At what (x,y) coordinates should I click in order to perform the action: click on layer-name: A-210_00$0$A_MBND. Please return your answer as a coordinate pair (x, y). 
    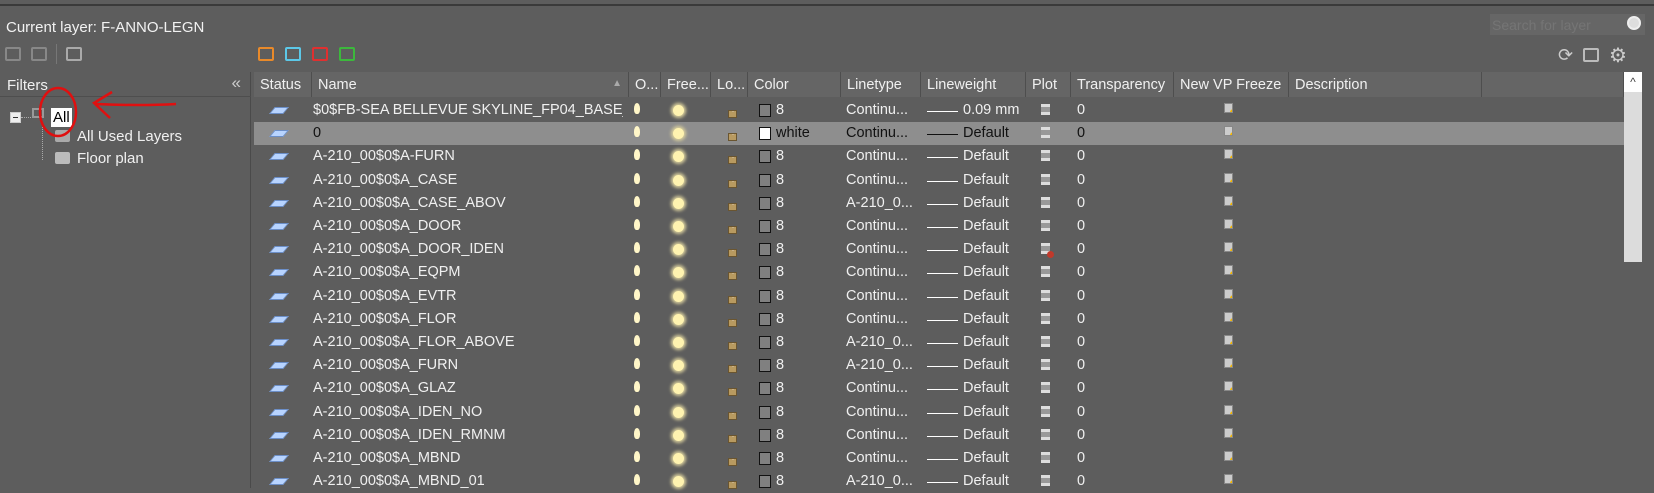
    Looking at the image, I should click on (468, 458).